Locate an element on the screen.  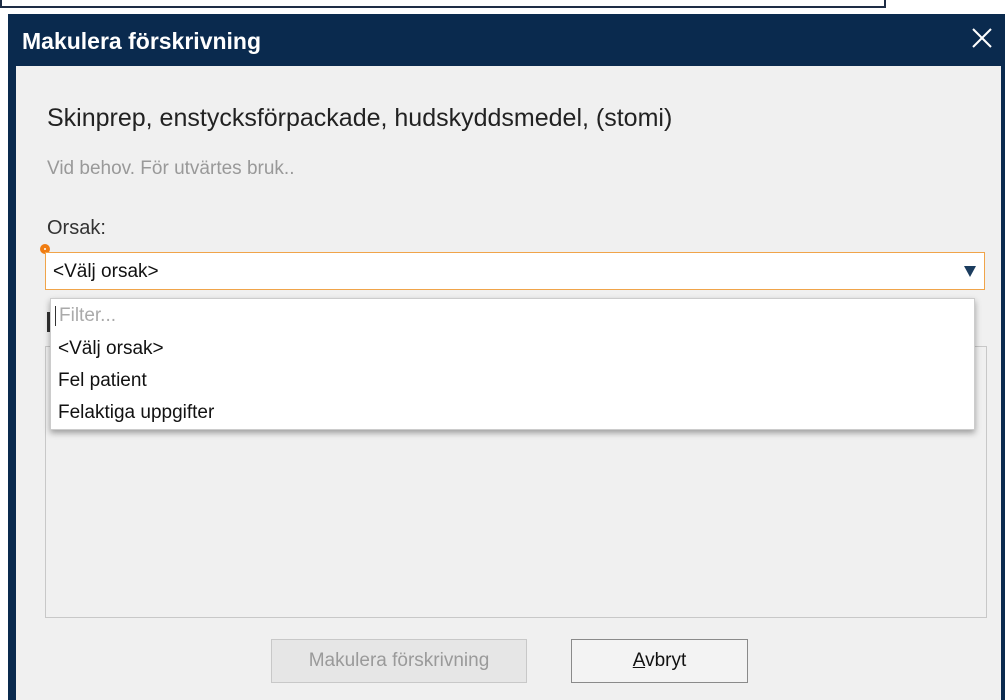
dropdown-arrow-icon is located at coordinates (970, 271).